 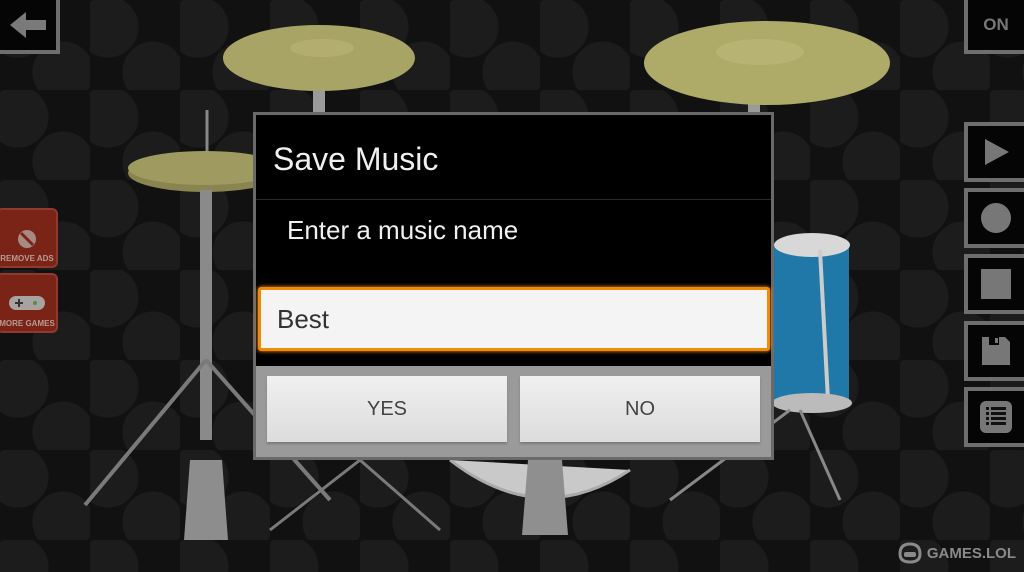 I want to click on save-button, so click(x=994, y=351).